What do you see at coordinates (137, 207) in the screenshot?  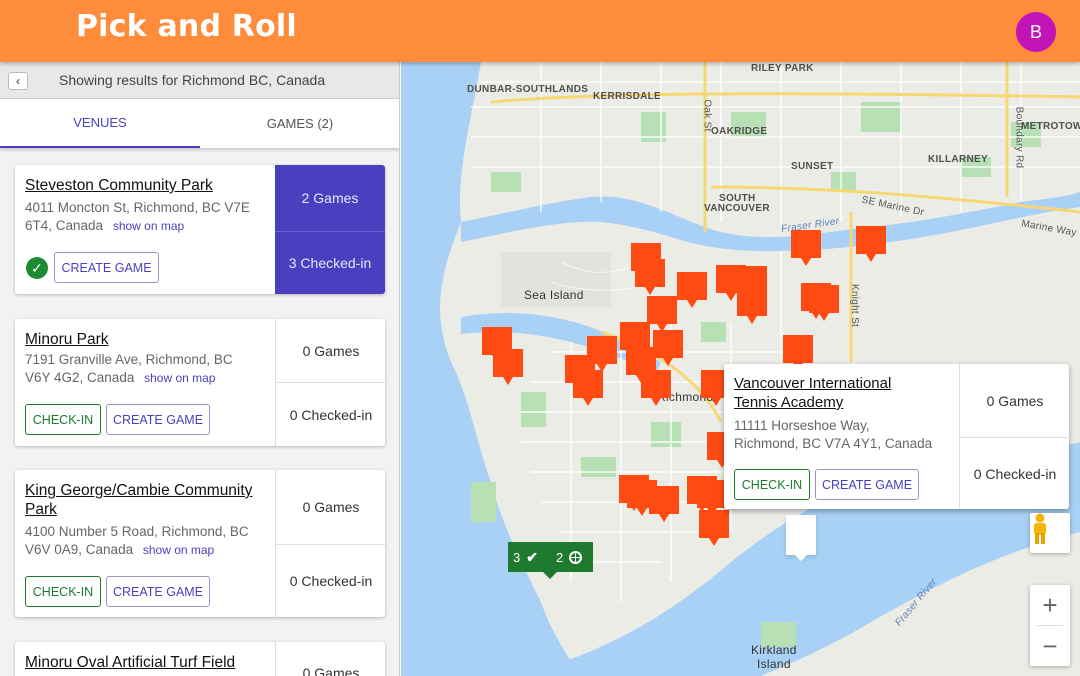 I see `venue-address-line1: 4011 Moncton St, Richmond, BC V7E` at bounding box center [137, 207].